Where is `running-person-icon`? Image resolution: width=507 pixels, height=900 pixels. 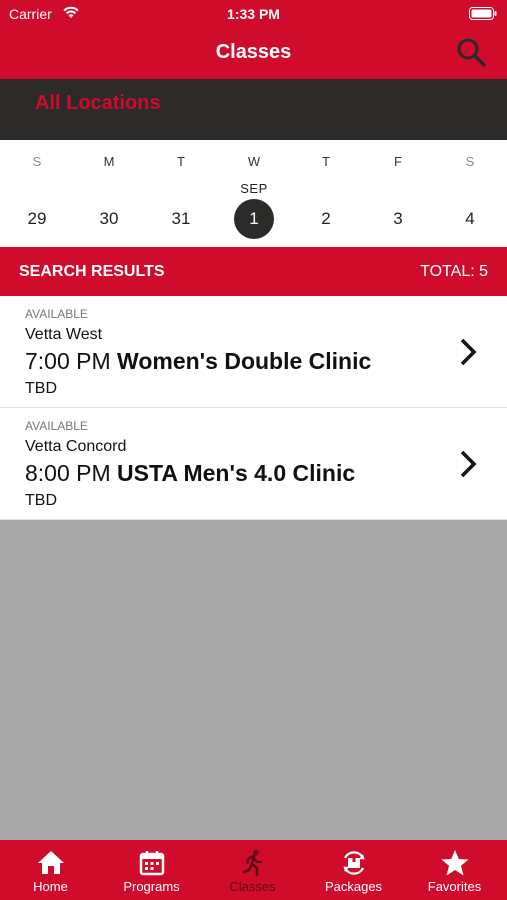
running-person-icon is located at coordinates (252, 863).